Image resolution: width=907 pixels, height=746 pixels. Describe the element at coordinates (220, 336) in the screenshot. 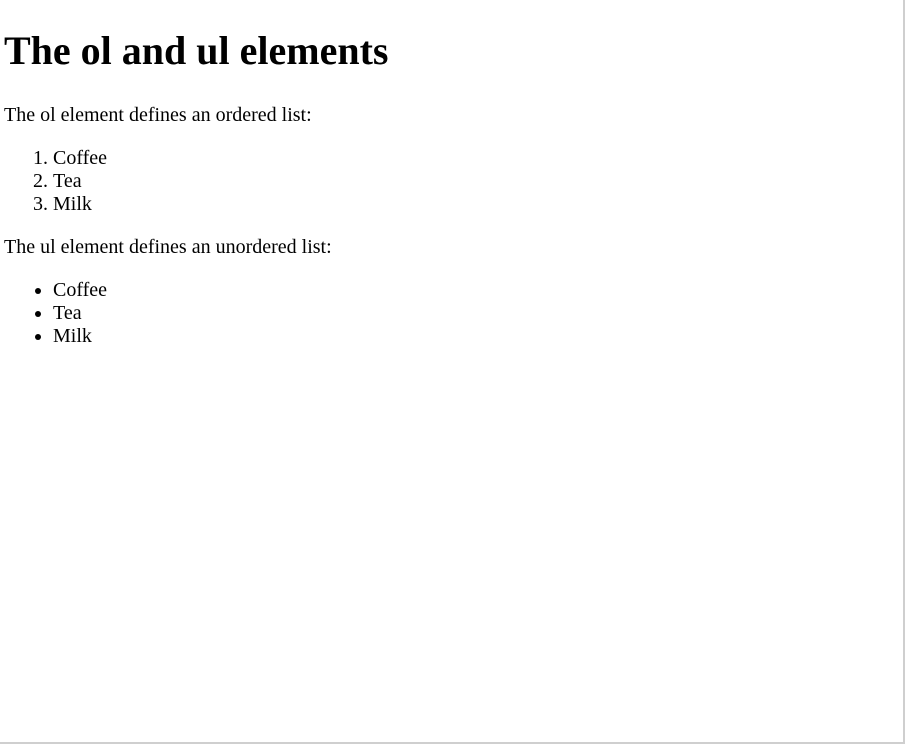

I see `unordered-list-item: Milk` at that location.